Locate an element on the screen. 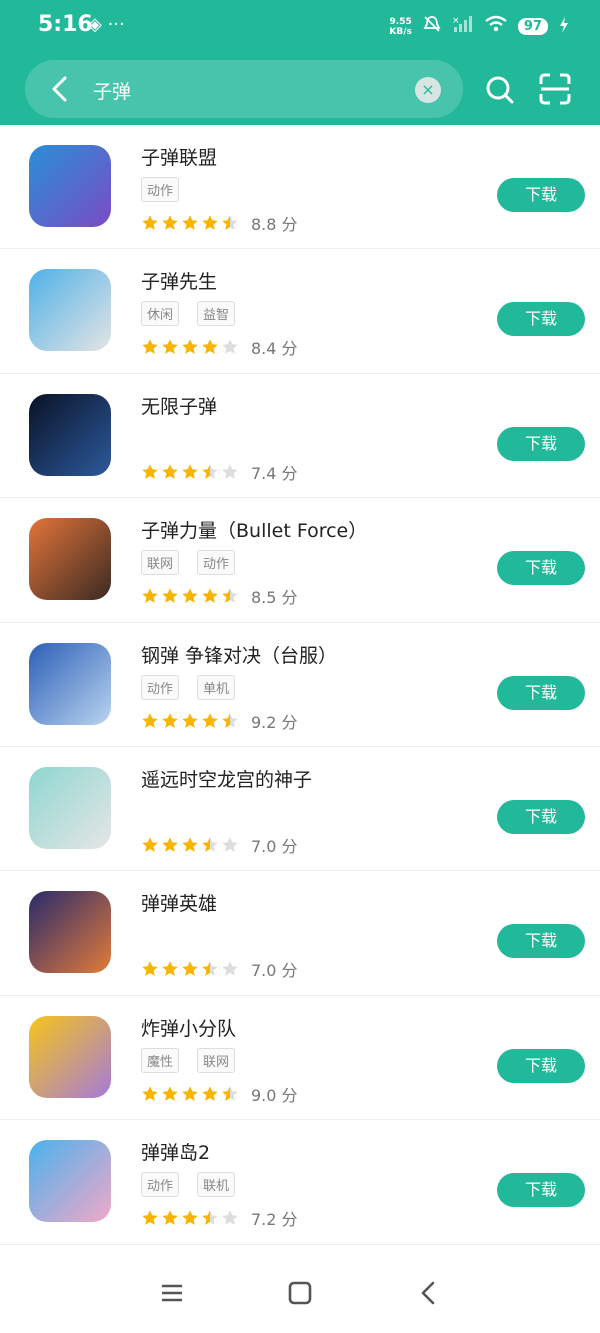 This screenshot has height=1333, width=600. app-list-item: 钢弹 争锋对决（台服） 动作 单机 9.2 分 下载 is located at coordinates (300, 685).